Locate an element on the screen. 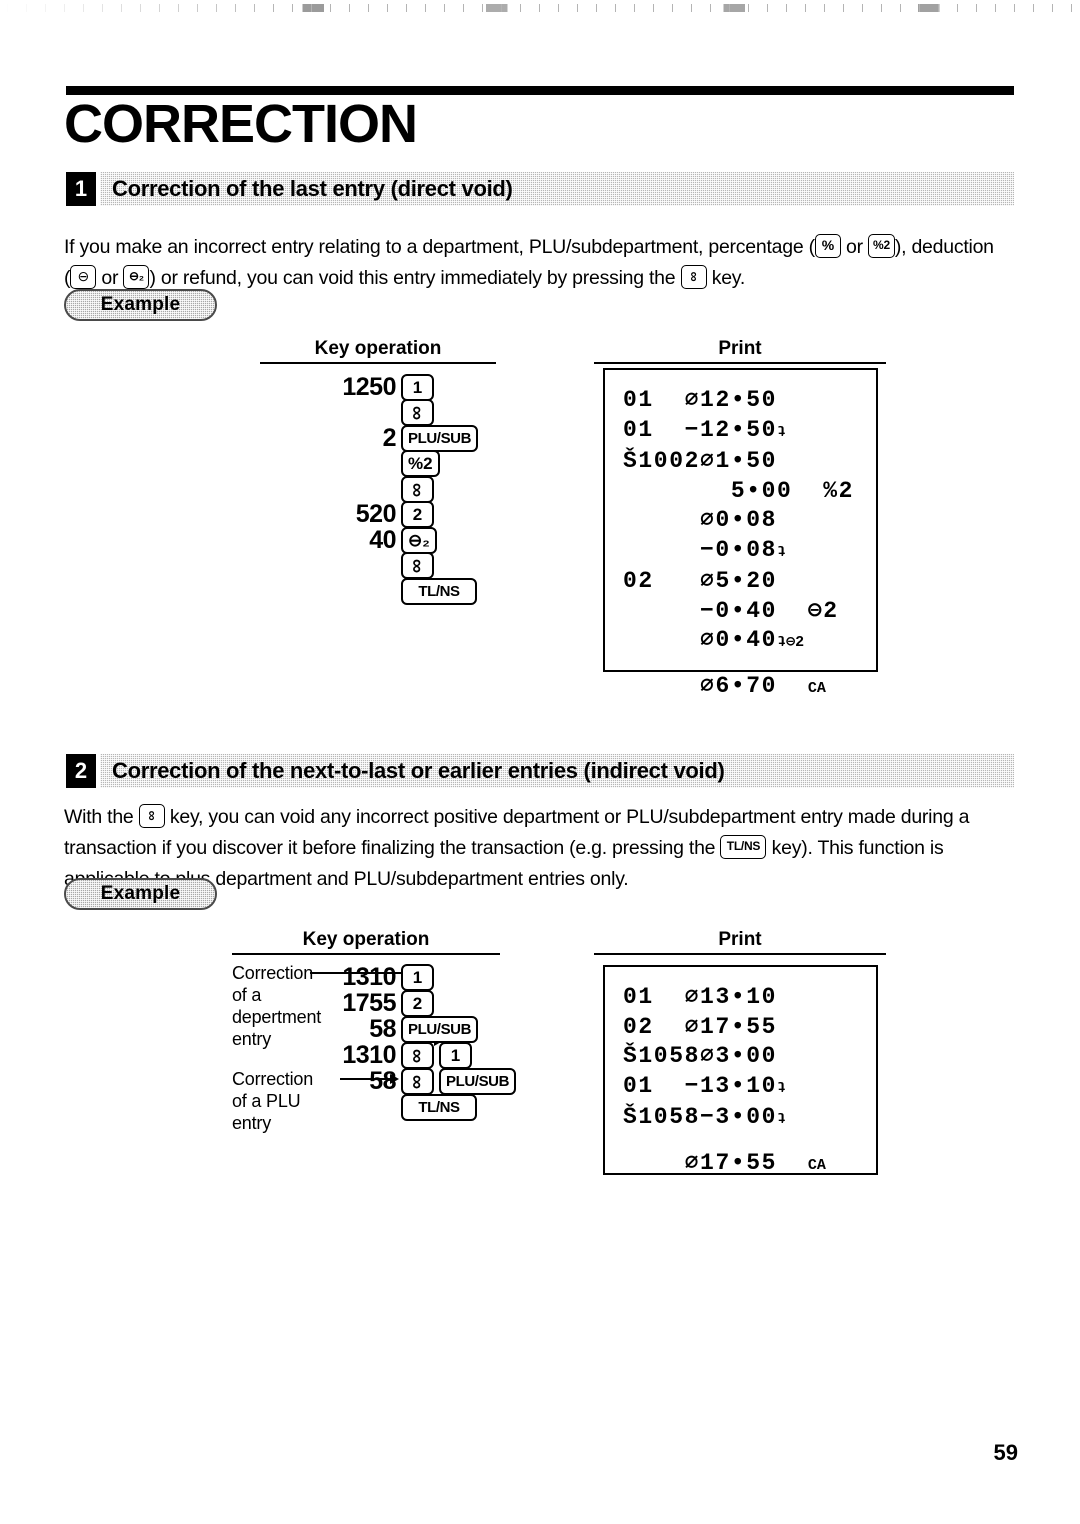  minus-key-icon: ⊖ is located at coordinates (83, 276).